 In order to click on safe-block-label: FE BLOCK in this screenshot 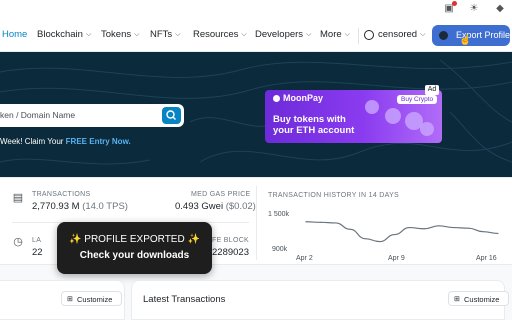, I will do `click(231, 240)`.